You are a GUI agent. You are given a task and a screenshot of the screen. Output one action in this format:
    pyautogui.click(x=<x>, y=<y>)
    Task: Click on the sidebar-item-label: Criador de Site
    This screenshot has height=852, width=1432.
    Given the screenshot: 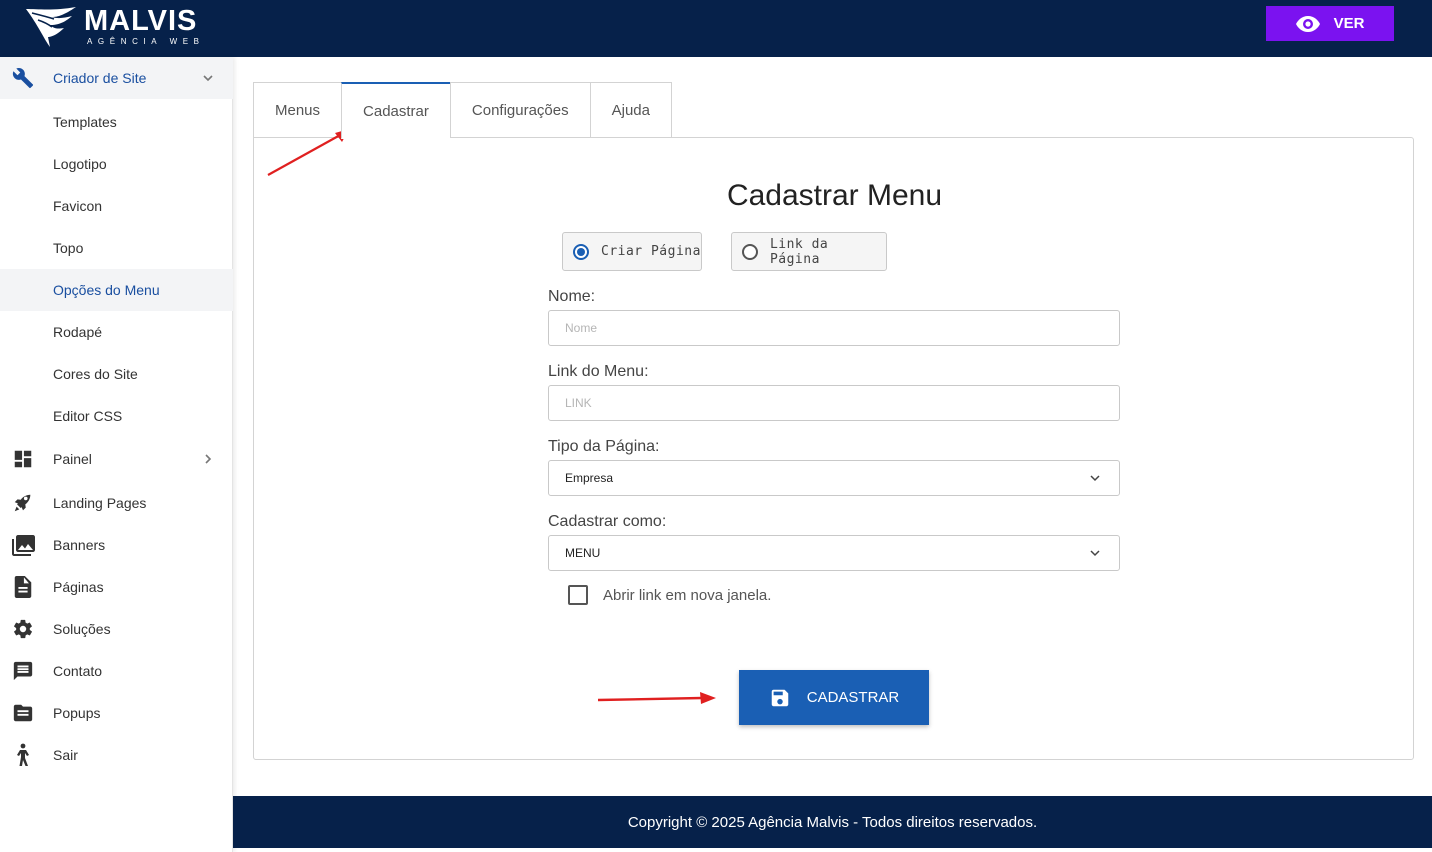 What is the action you would take?
    pyautogui.click(x=100, y=78)
    